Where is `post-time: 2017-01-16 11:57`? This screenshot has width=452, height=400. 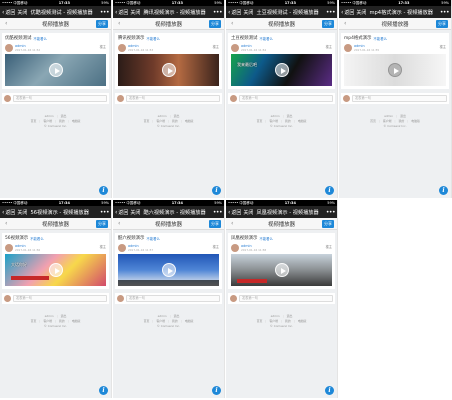 post-time: 2017-01-16 11:57 is located at coordinates (141, 250).